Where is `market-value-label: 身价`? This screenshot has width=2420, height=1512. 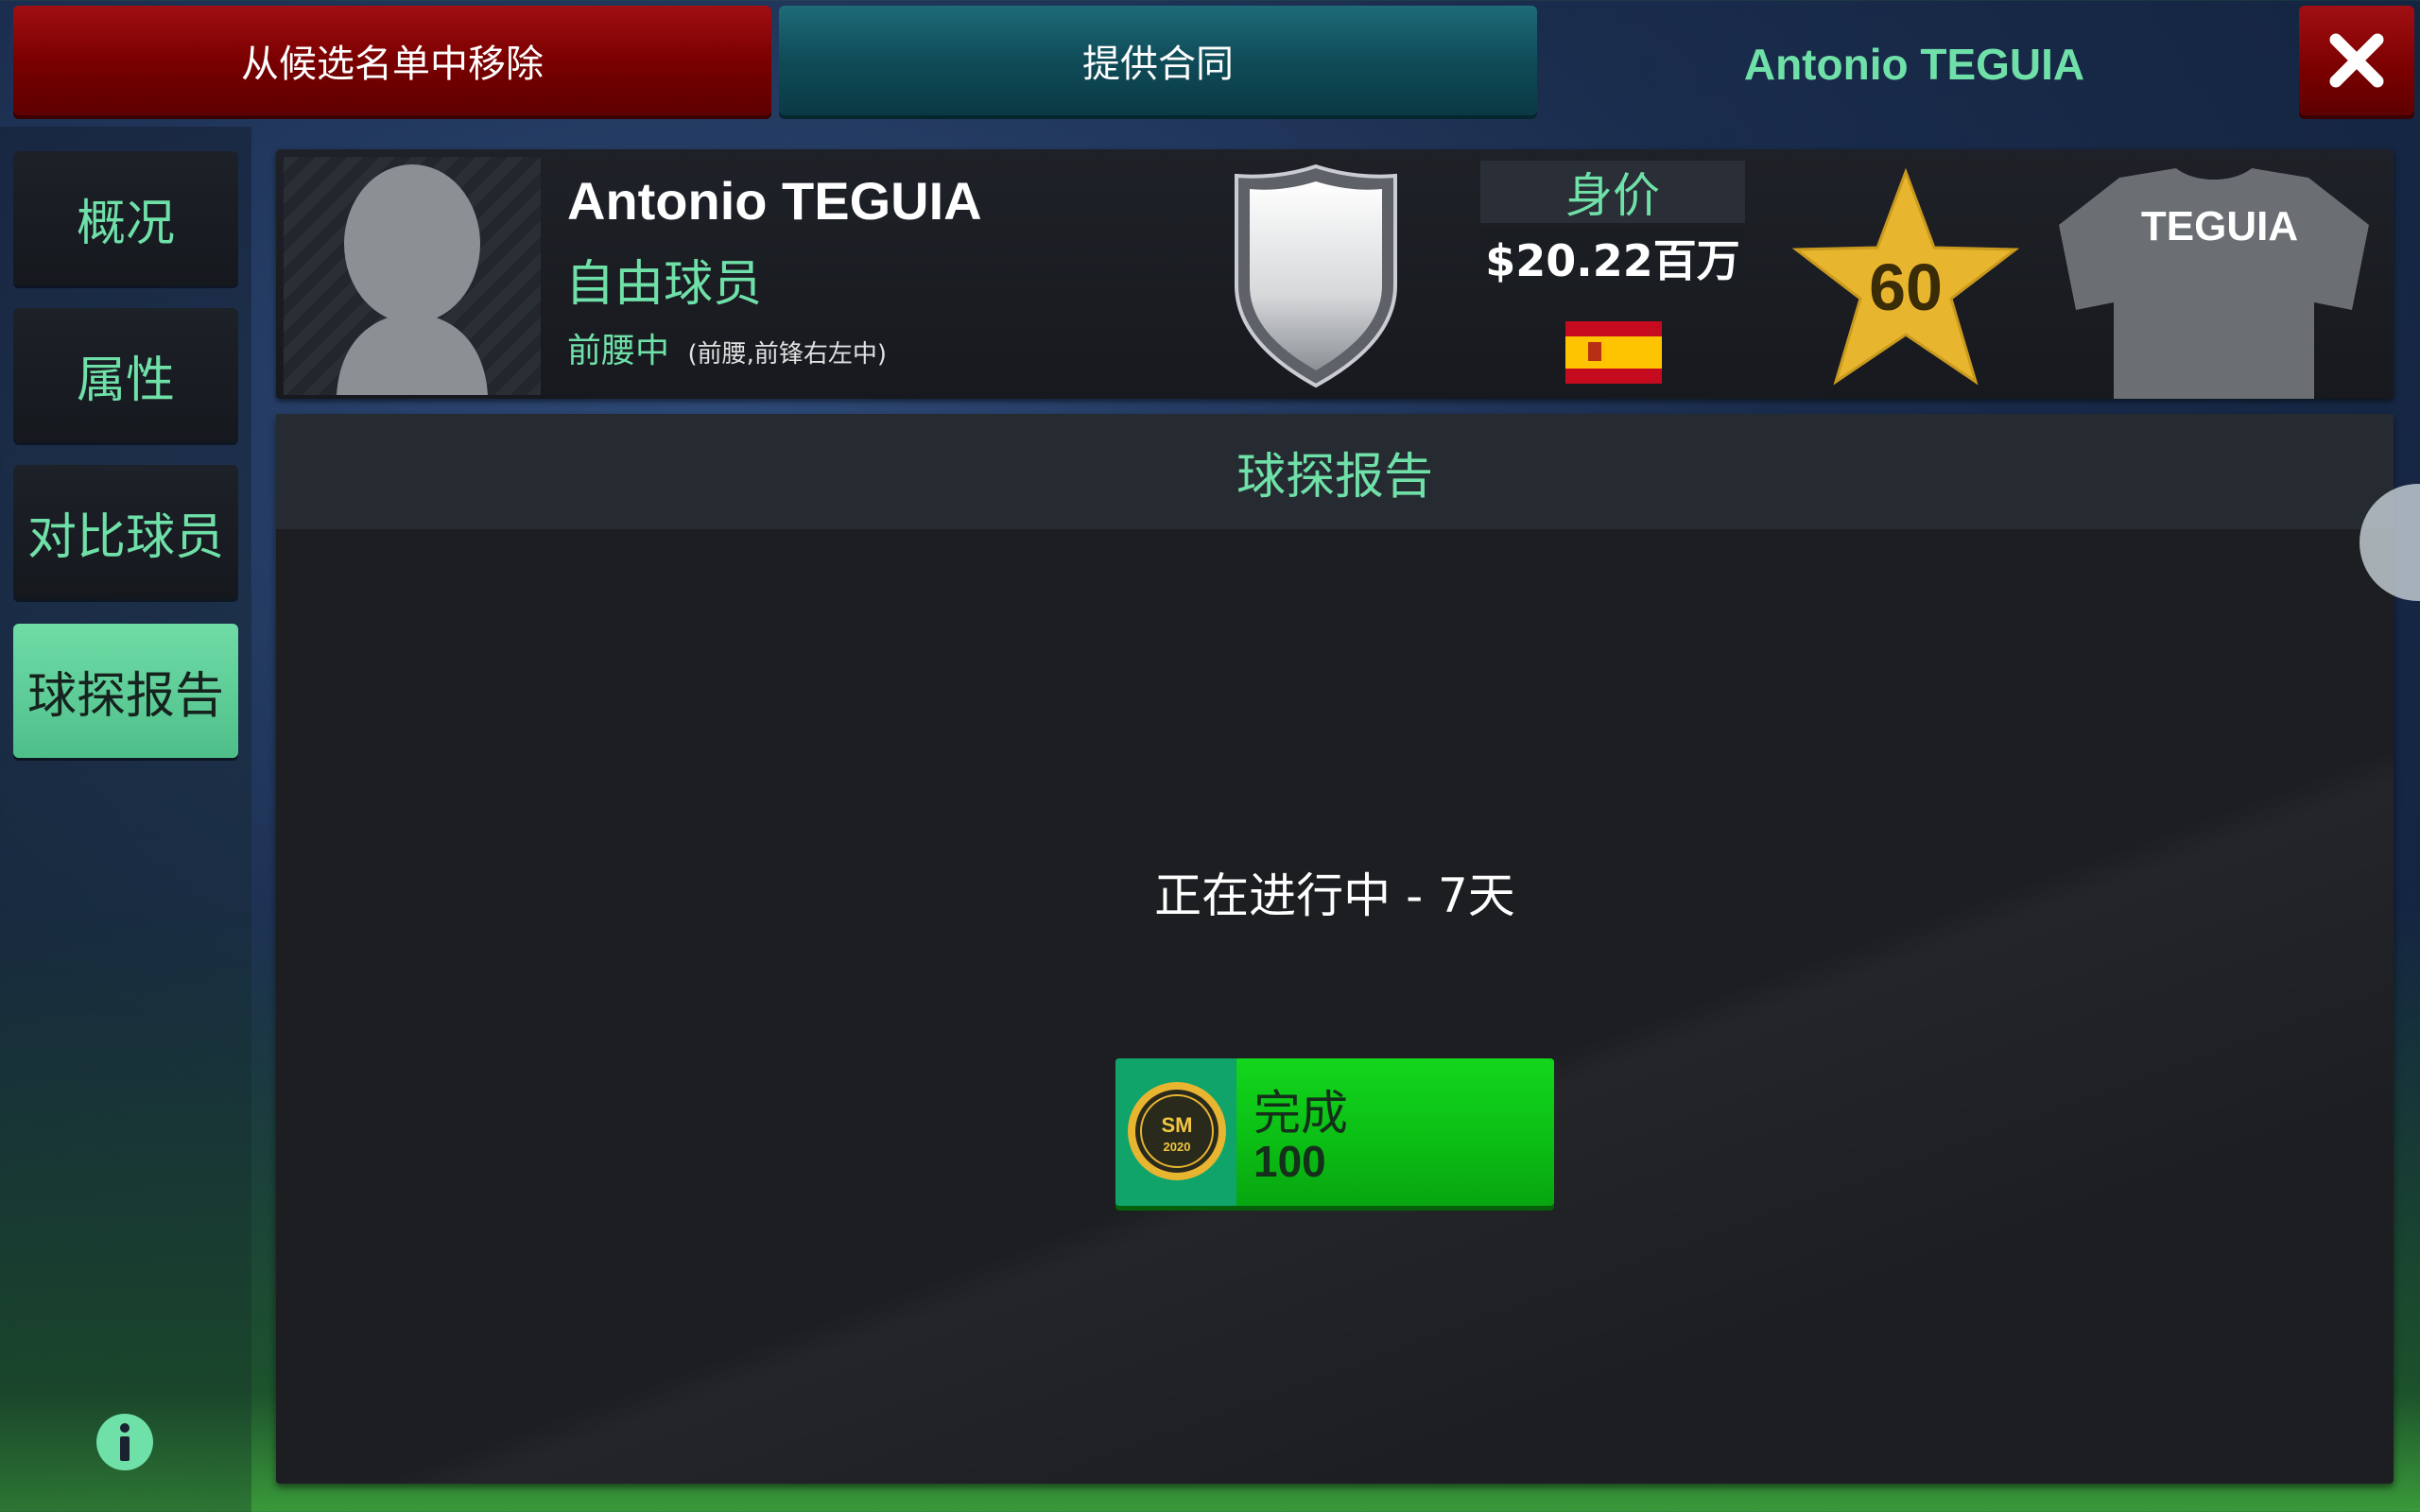
market-value-label: 身价 is located at coordinates (1612, 192).